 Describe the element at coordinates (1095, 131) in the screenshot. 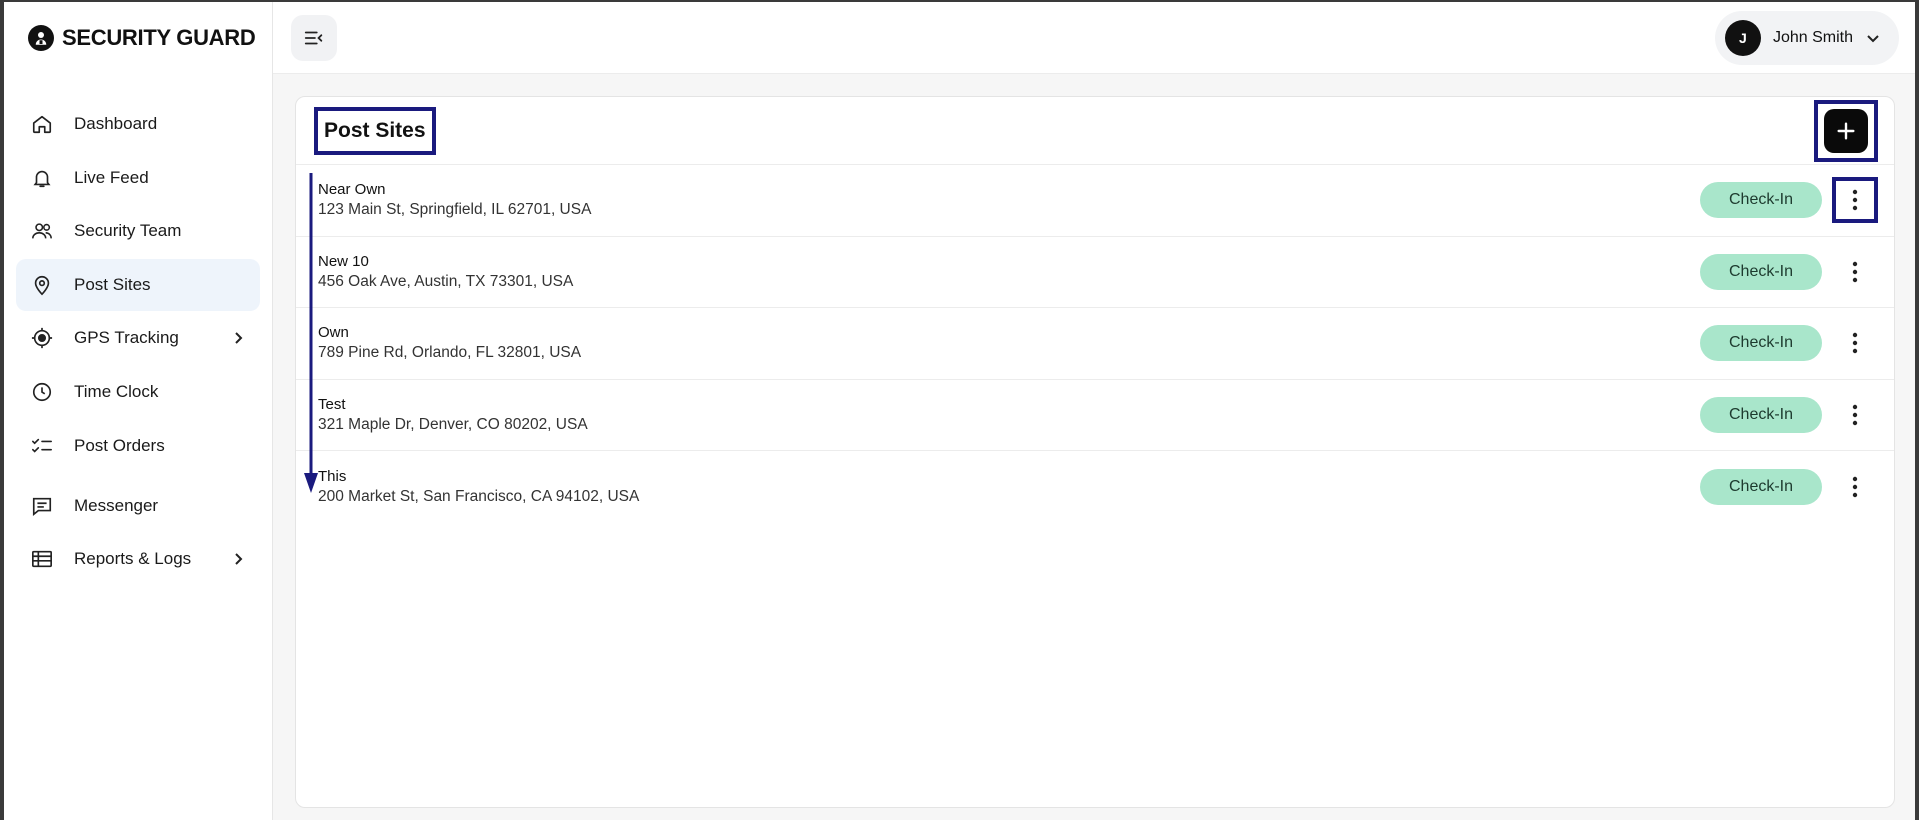

I see `card-header: Post Sites` at that location.